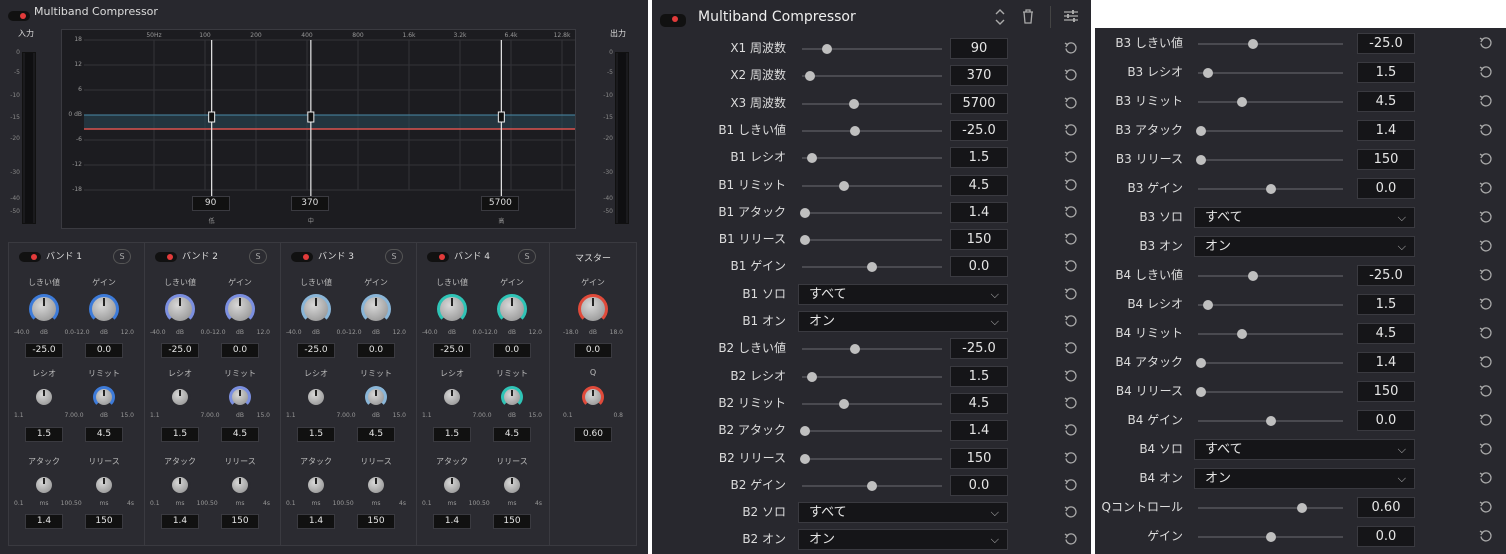  I want to click on band-1-solo-button: S, so click(122, 256).